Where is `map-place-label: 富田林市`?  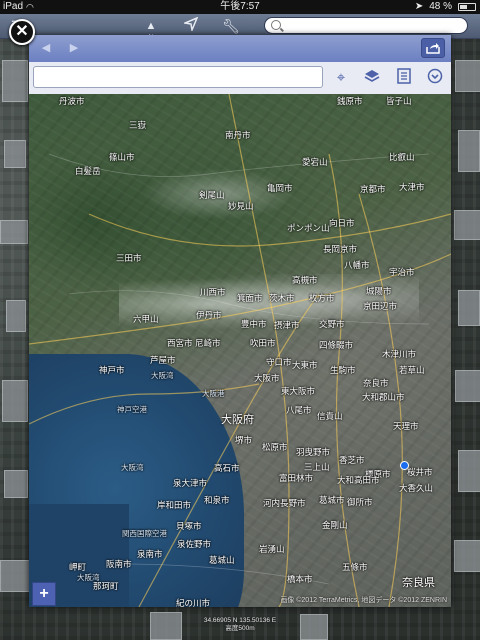 map-place-label: 富田林市 is located at coordinates (296, 478).